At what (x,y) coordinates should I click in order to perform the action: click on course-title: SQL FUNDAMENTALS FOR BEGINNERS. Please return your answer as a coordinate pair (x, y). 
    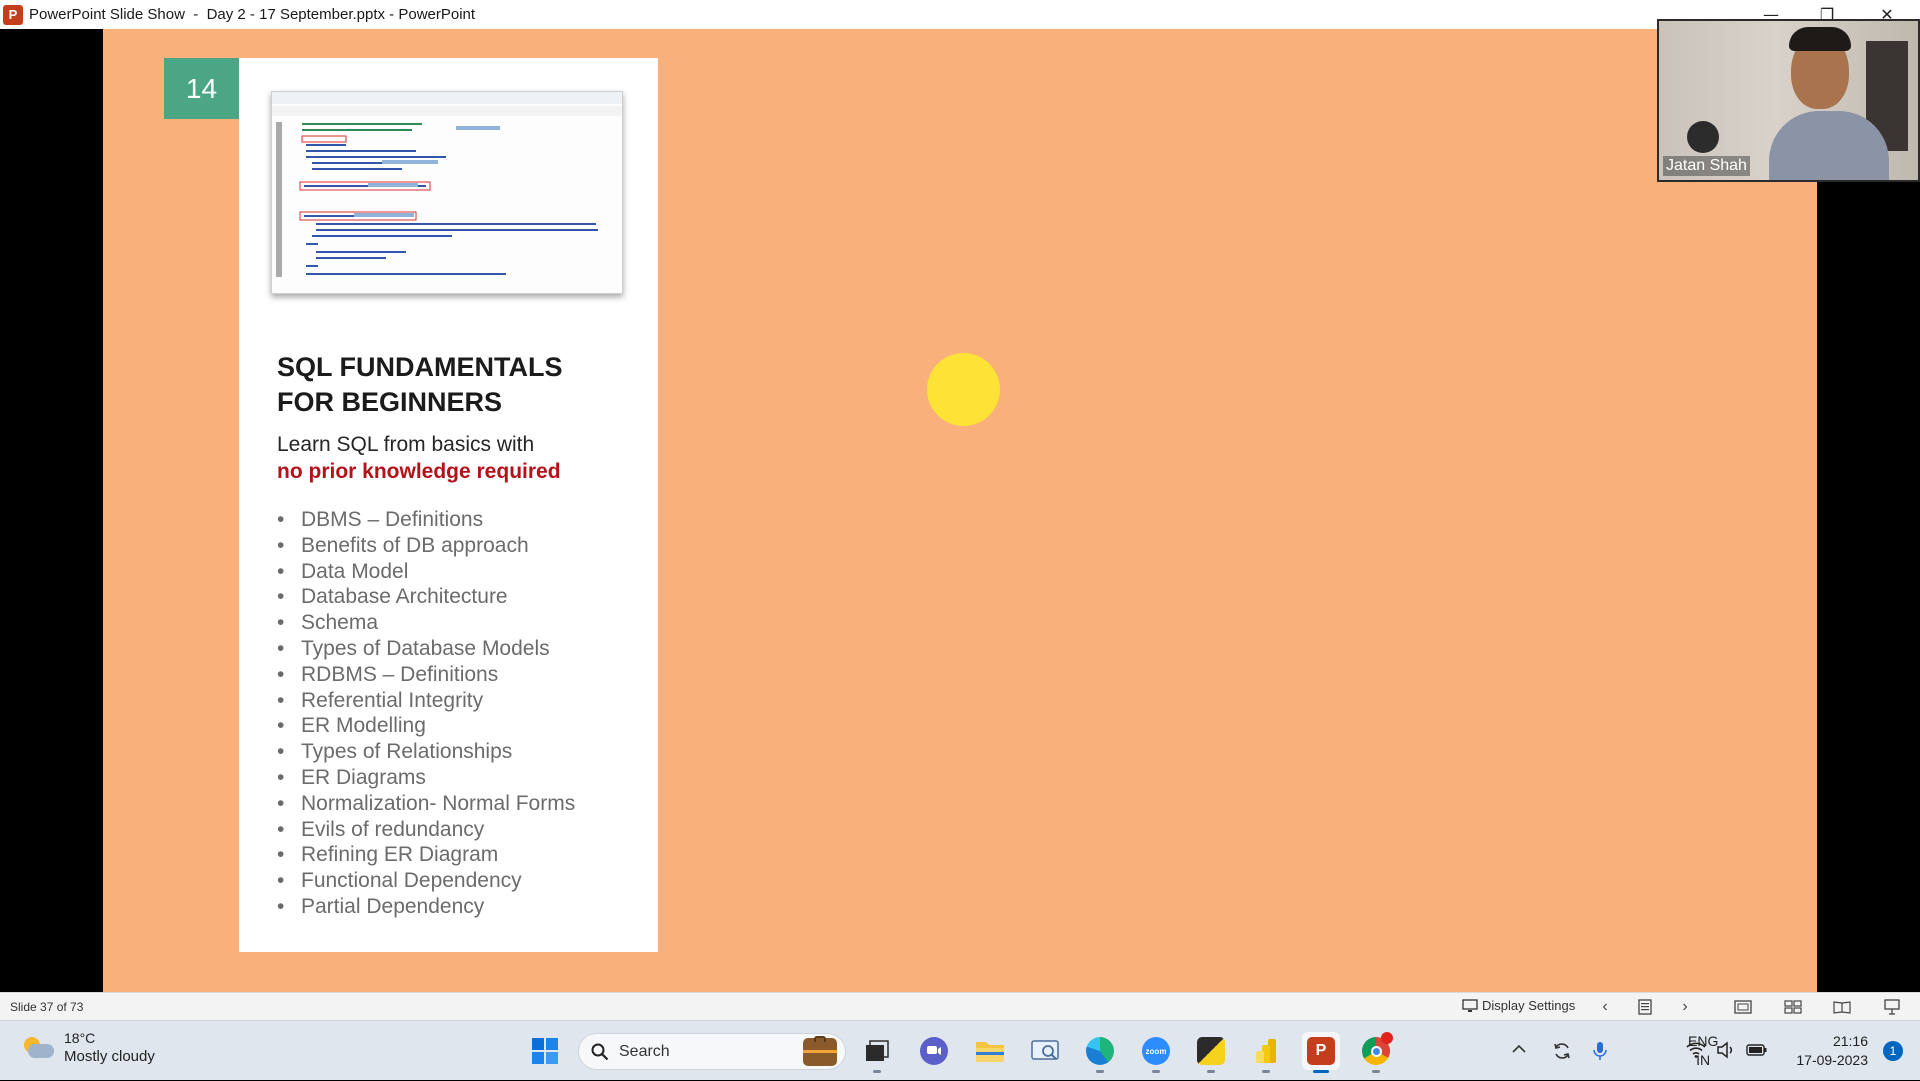
    Looking at the image, I should click on (420, 384).